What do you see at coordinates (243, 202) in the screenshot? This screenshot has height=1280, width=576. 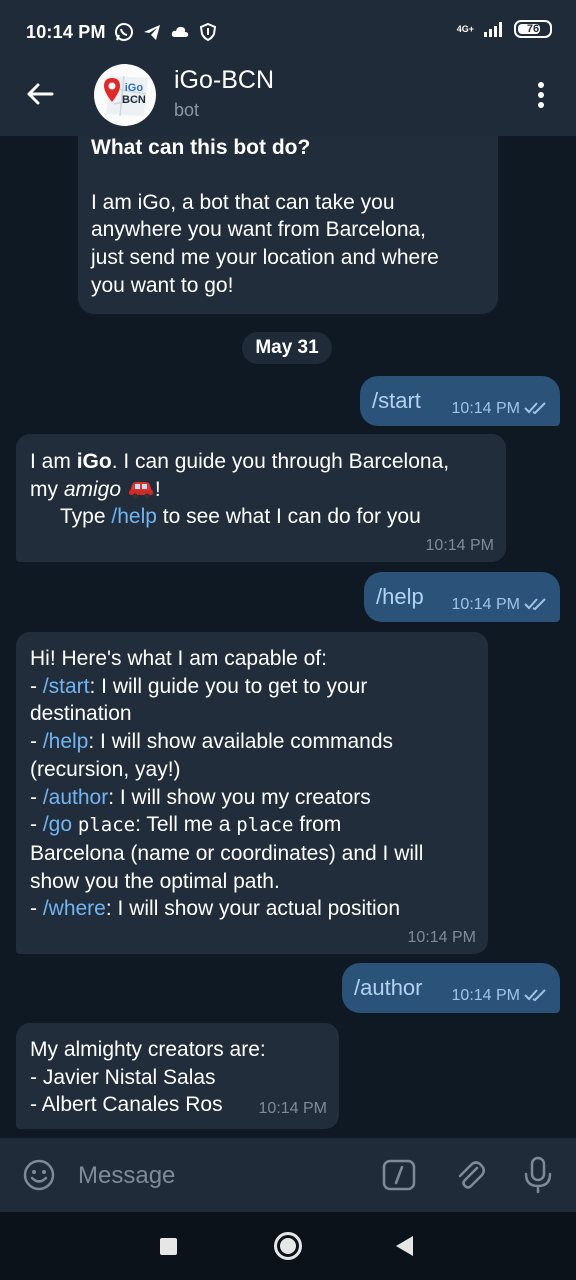 I see `intro-line: I am iGo, a bot that can take you` at bounding box center [243, 202].